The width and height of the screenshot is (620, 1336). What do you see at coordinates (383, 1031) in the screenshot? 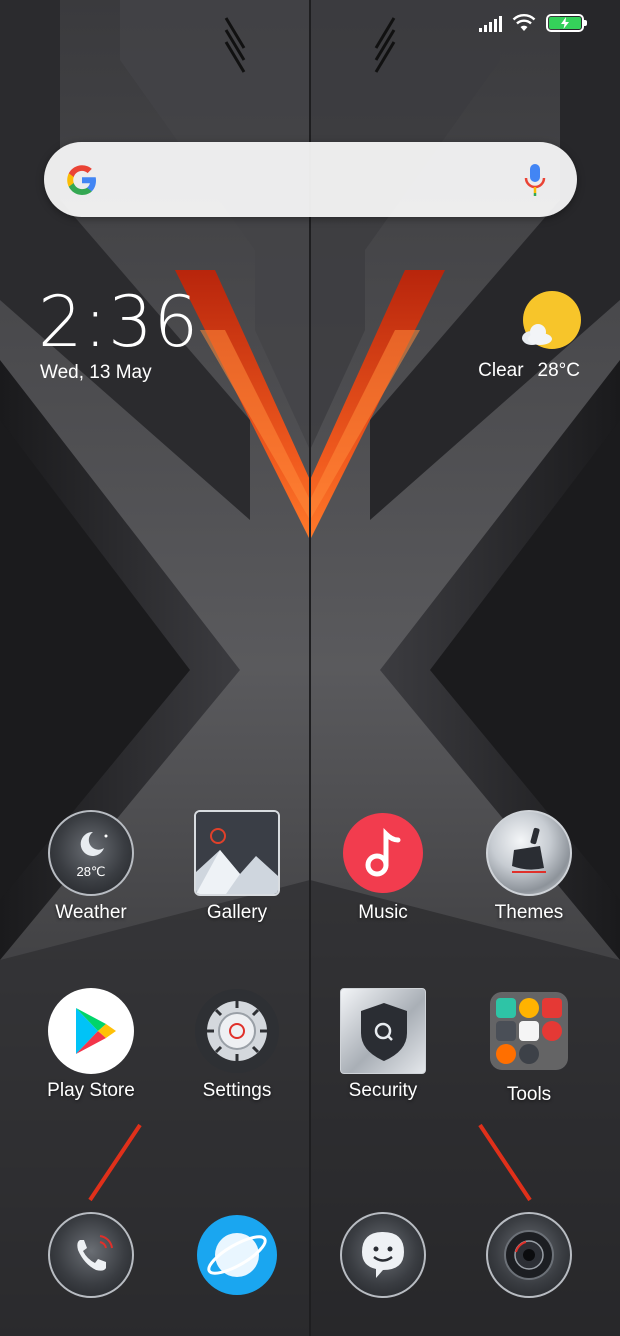
I see `shield-icon` at bounding box center [383, 1031].